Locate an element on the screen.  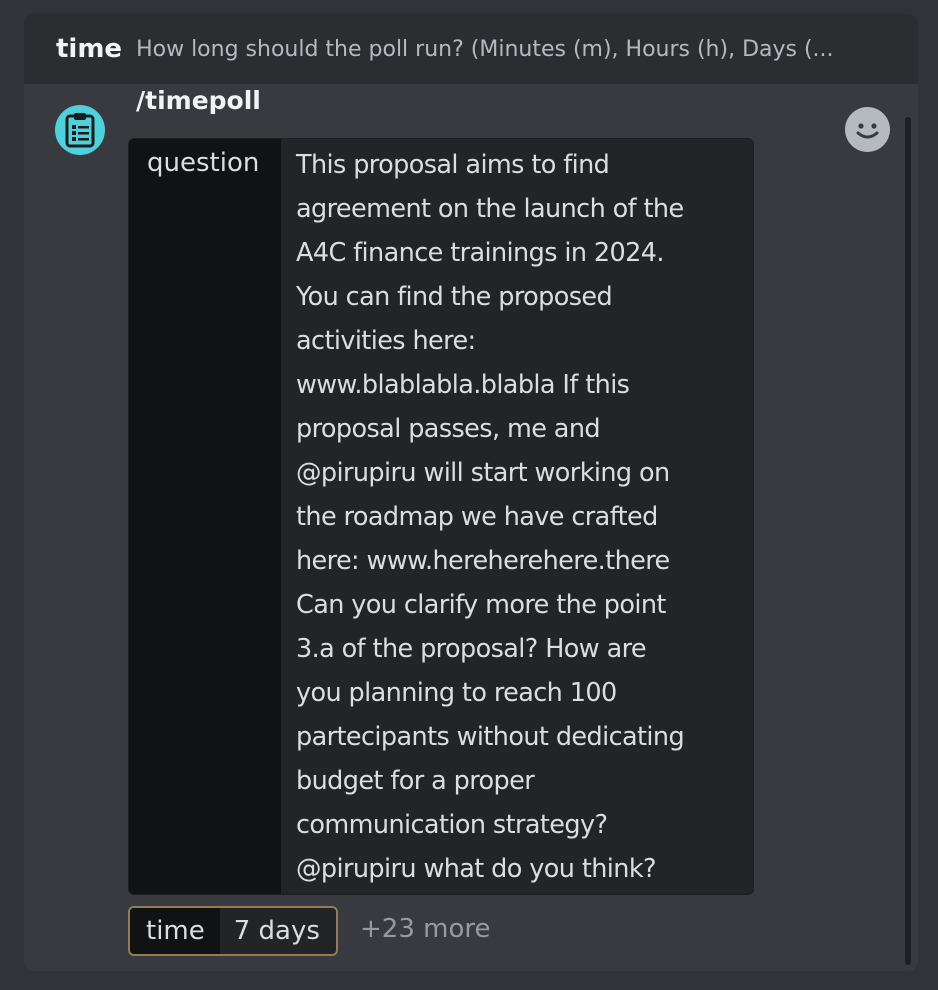
question-line: You can find the proposed is located at coordinates (454, 297).